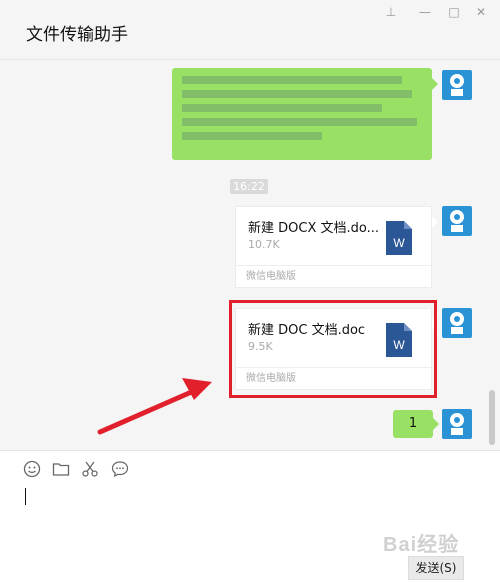 Image resolution: width=500 pixels, height=582 pixels. What do you see at coordinates (413, 424) in the screenshot?
I see `text-message-bubble: 1` at bounding box center [413, 424].